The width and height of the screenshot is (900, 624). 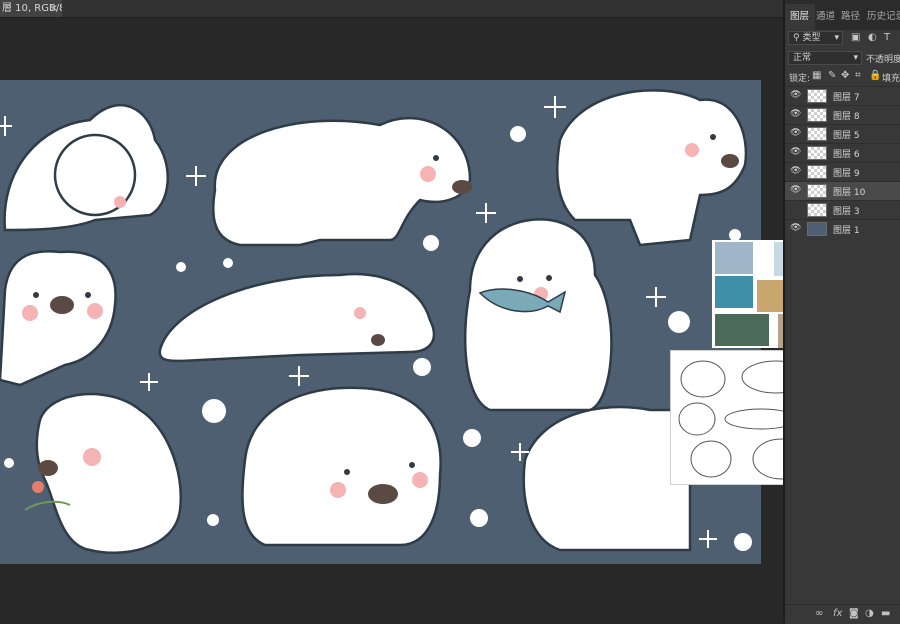 What do you see at coordinates (819, 613) in the screenshot?
I see `link-icon: ∞` at bounding box center [819, 613].